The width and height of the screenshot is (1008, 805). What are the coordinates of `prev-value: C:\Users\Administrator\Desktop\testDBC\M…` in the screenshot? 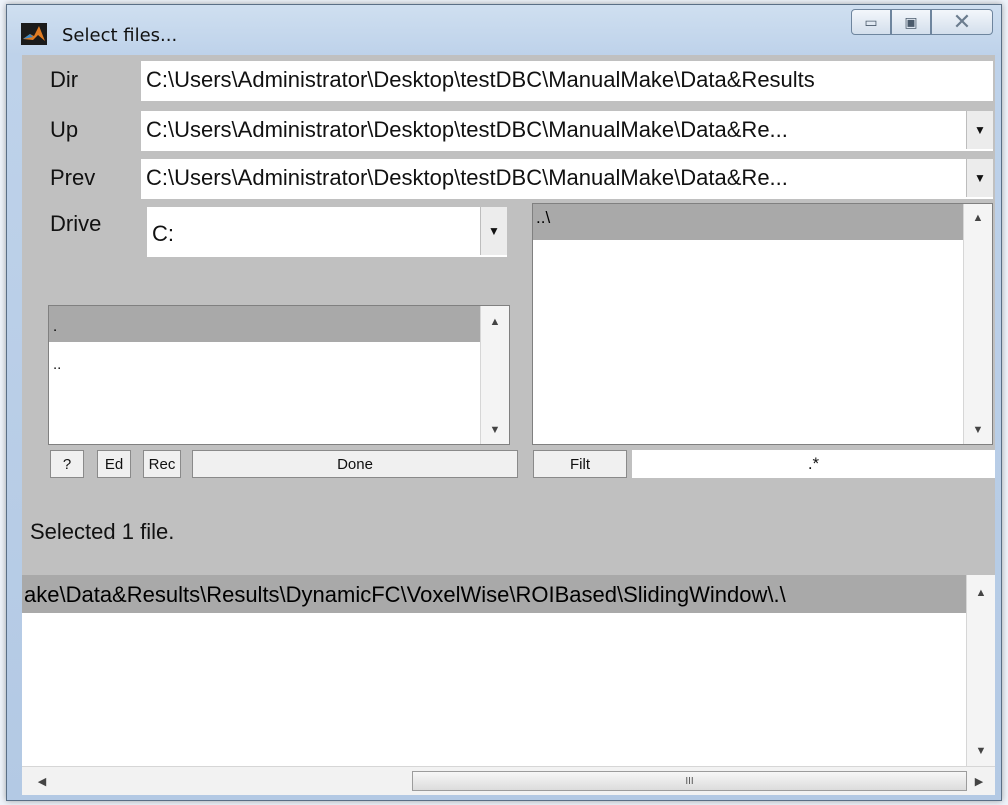 It's located at (467, 177).